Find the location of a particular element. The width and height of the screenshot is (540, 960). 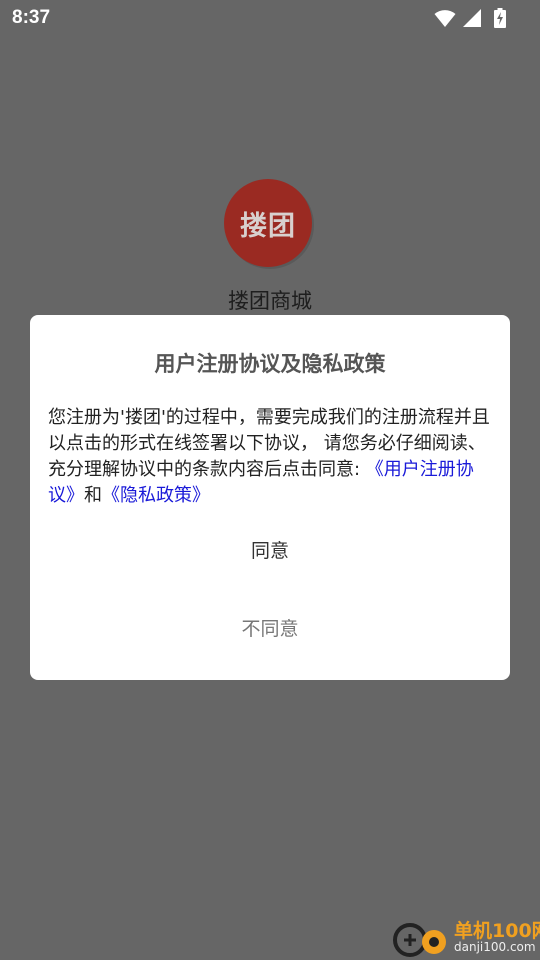

watermark: 单机100网 danji100.com is located at coordinates (465, 938).